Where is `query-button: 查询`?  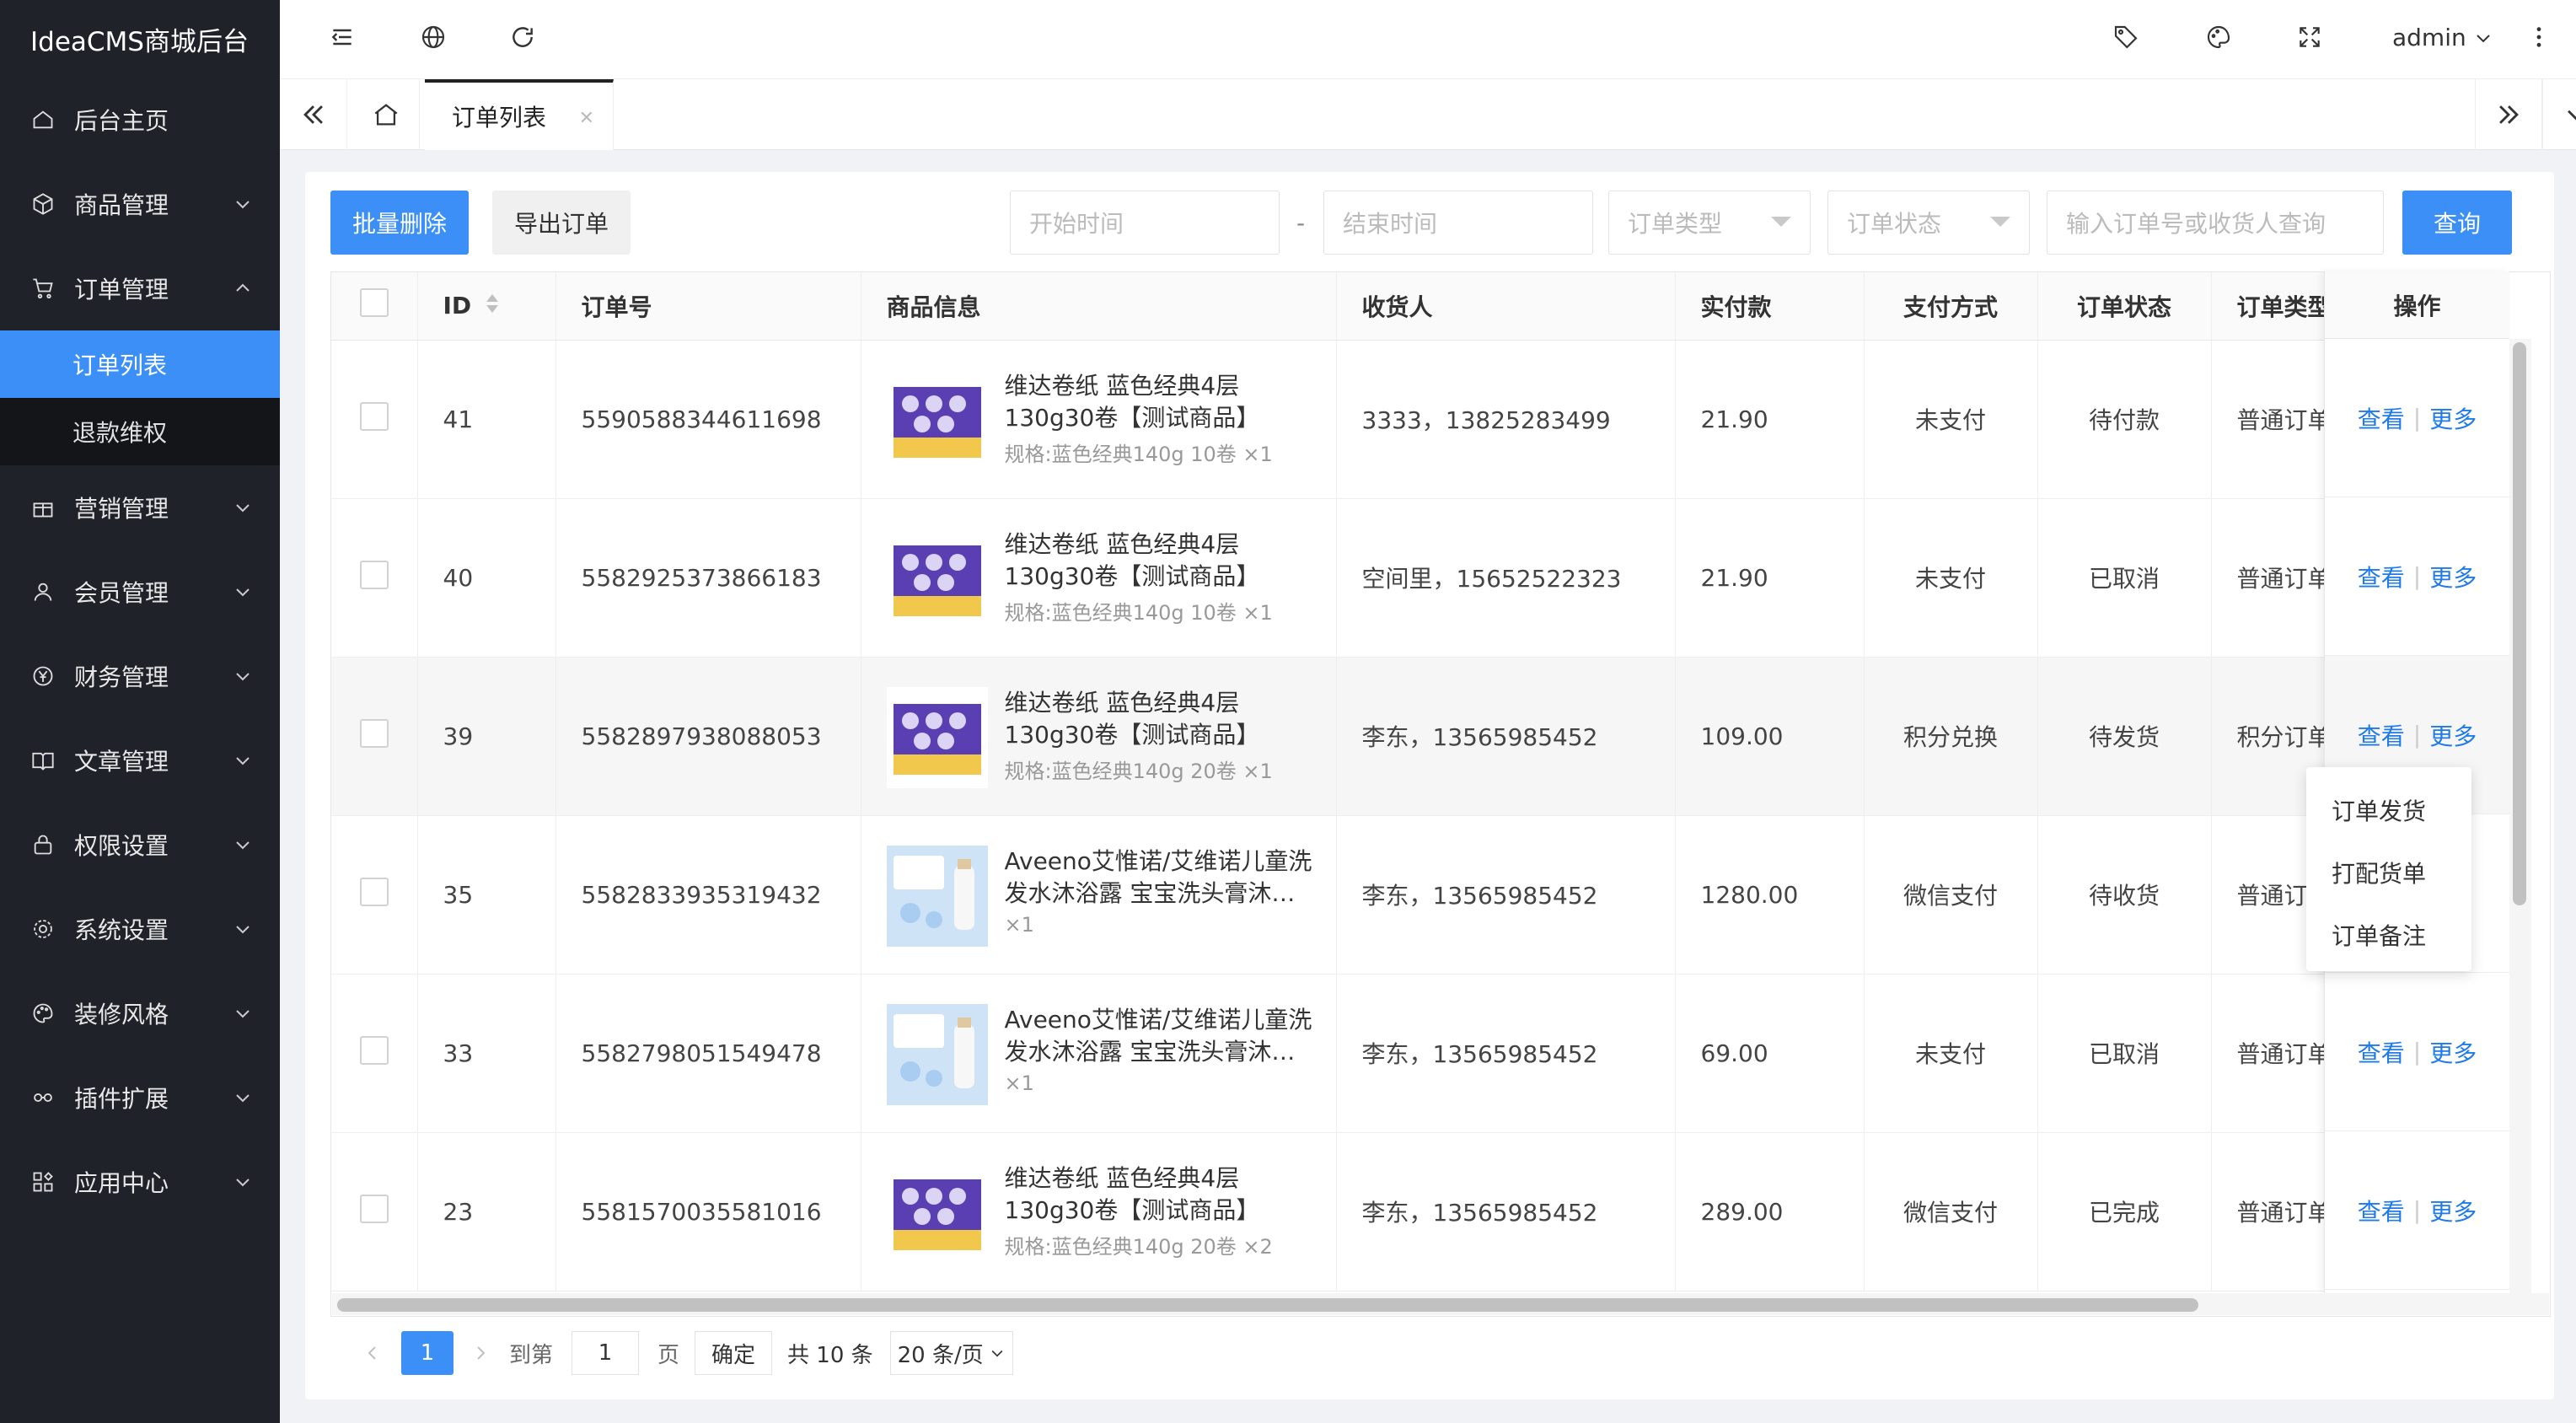
query-button: 查询 is located at coordinates (2457, 223).